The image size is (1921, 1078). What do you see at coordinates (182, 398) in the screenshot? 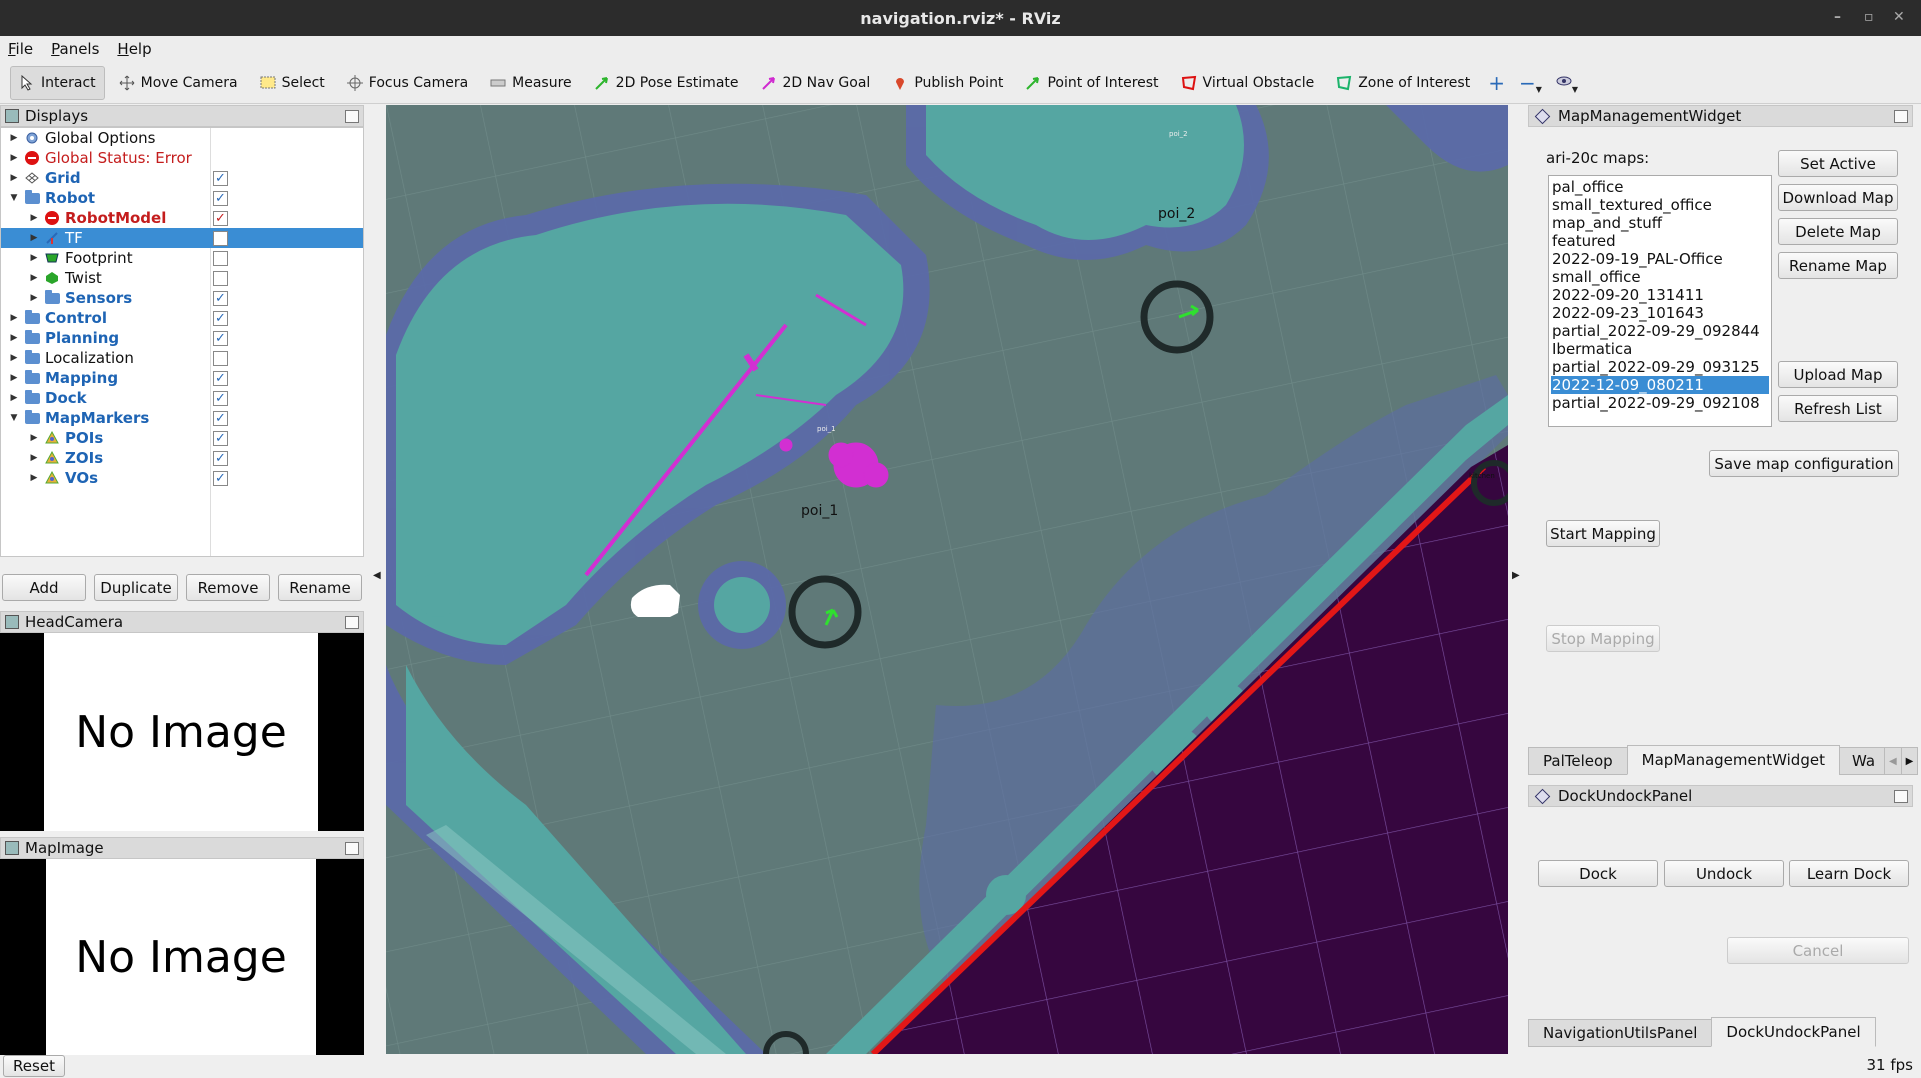
I see `display-item-dock: ▶ Dock ✓` at bounding box center [182, 398].